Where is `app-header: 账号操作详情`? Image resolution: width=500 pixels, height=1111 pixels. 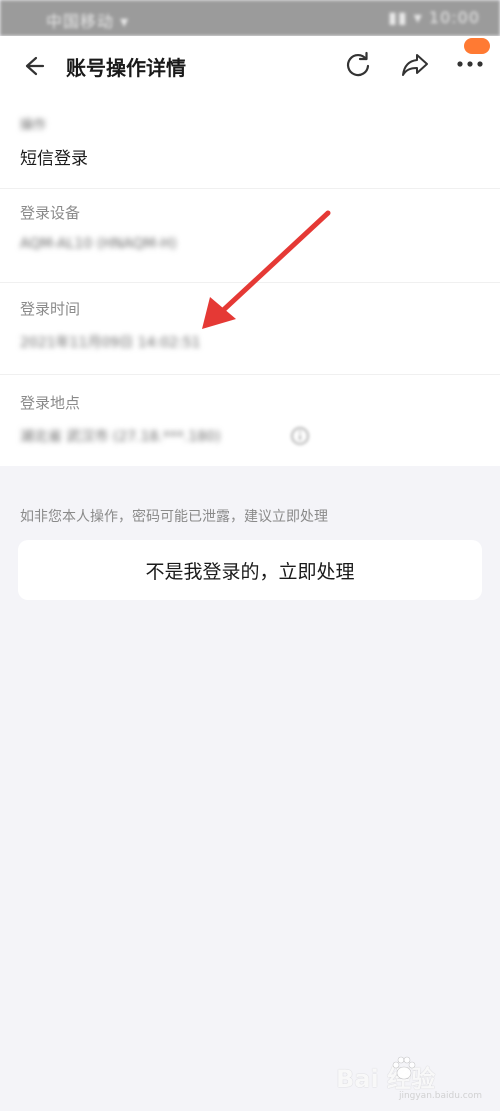 app-header: 账号操作详情 is located at coordinates (250, 65).